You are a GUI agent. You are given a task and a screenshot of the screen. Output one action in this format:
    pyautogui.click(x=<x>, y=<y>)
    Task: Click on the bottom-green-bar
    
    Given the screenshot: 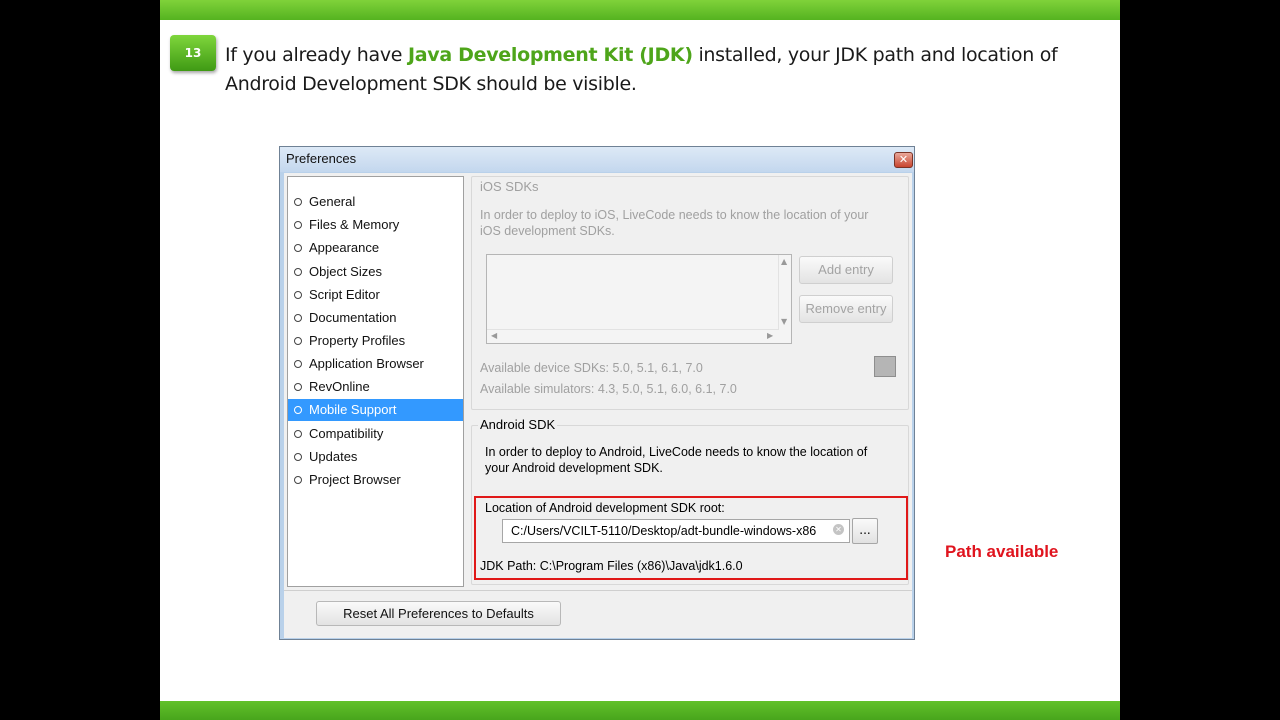 What is the action you would take?
    pyautogui.click(x=640, y=710)
    